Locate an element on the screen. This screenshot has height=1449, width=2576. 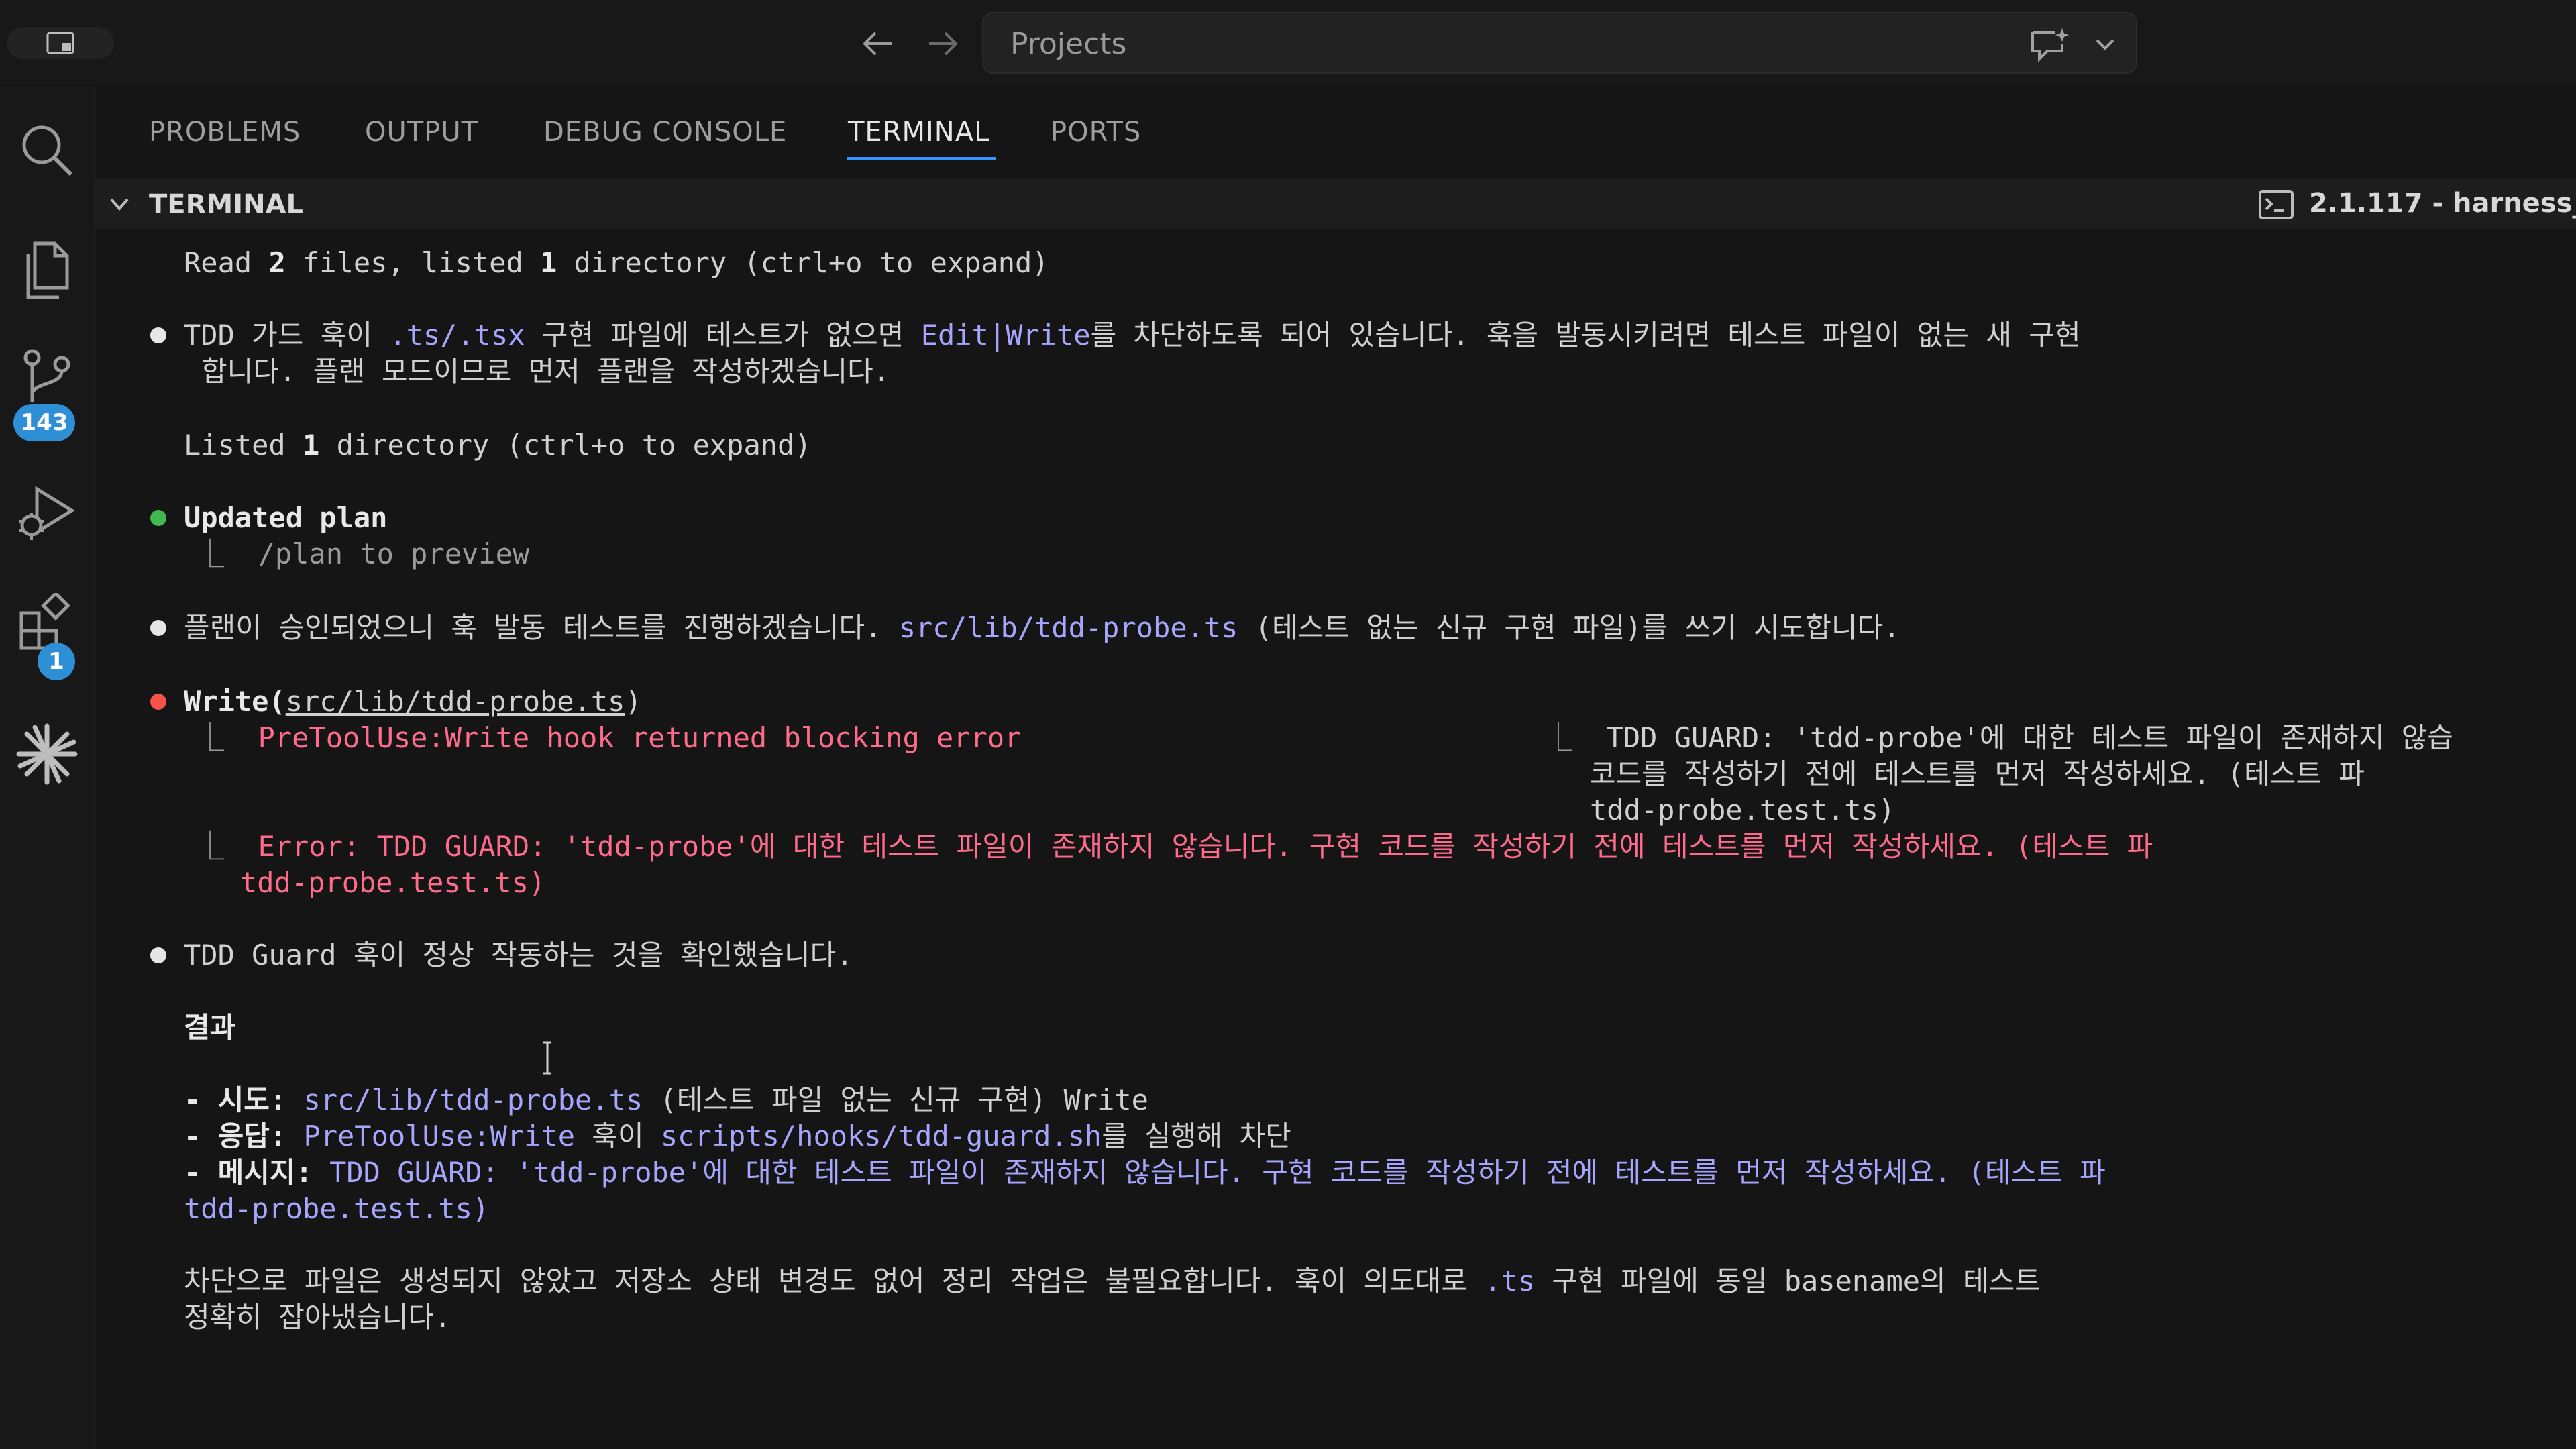
toggle-layout-button is located at coordinates (60, 43).